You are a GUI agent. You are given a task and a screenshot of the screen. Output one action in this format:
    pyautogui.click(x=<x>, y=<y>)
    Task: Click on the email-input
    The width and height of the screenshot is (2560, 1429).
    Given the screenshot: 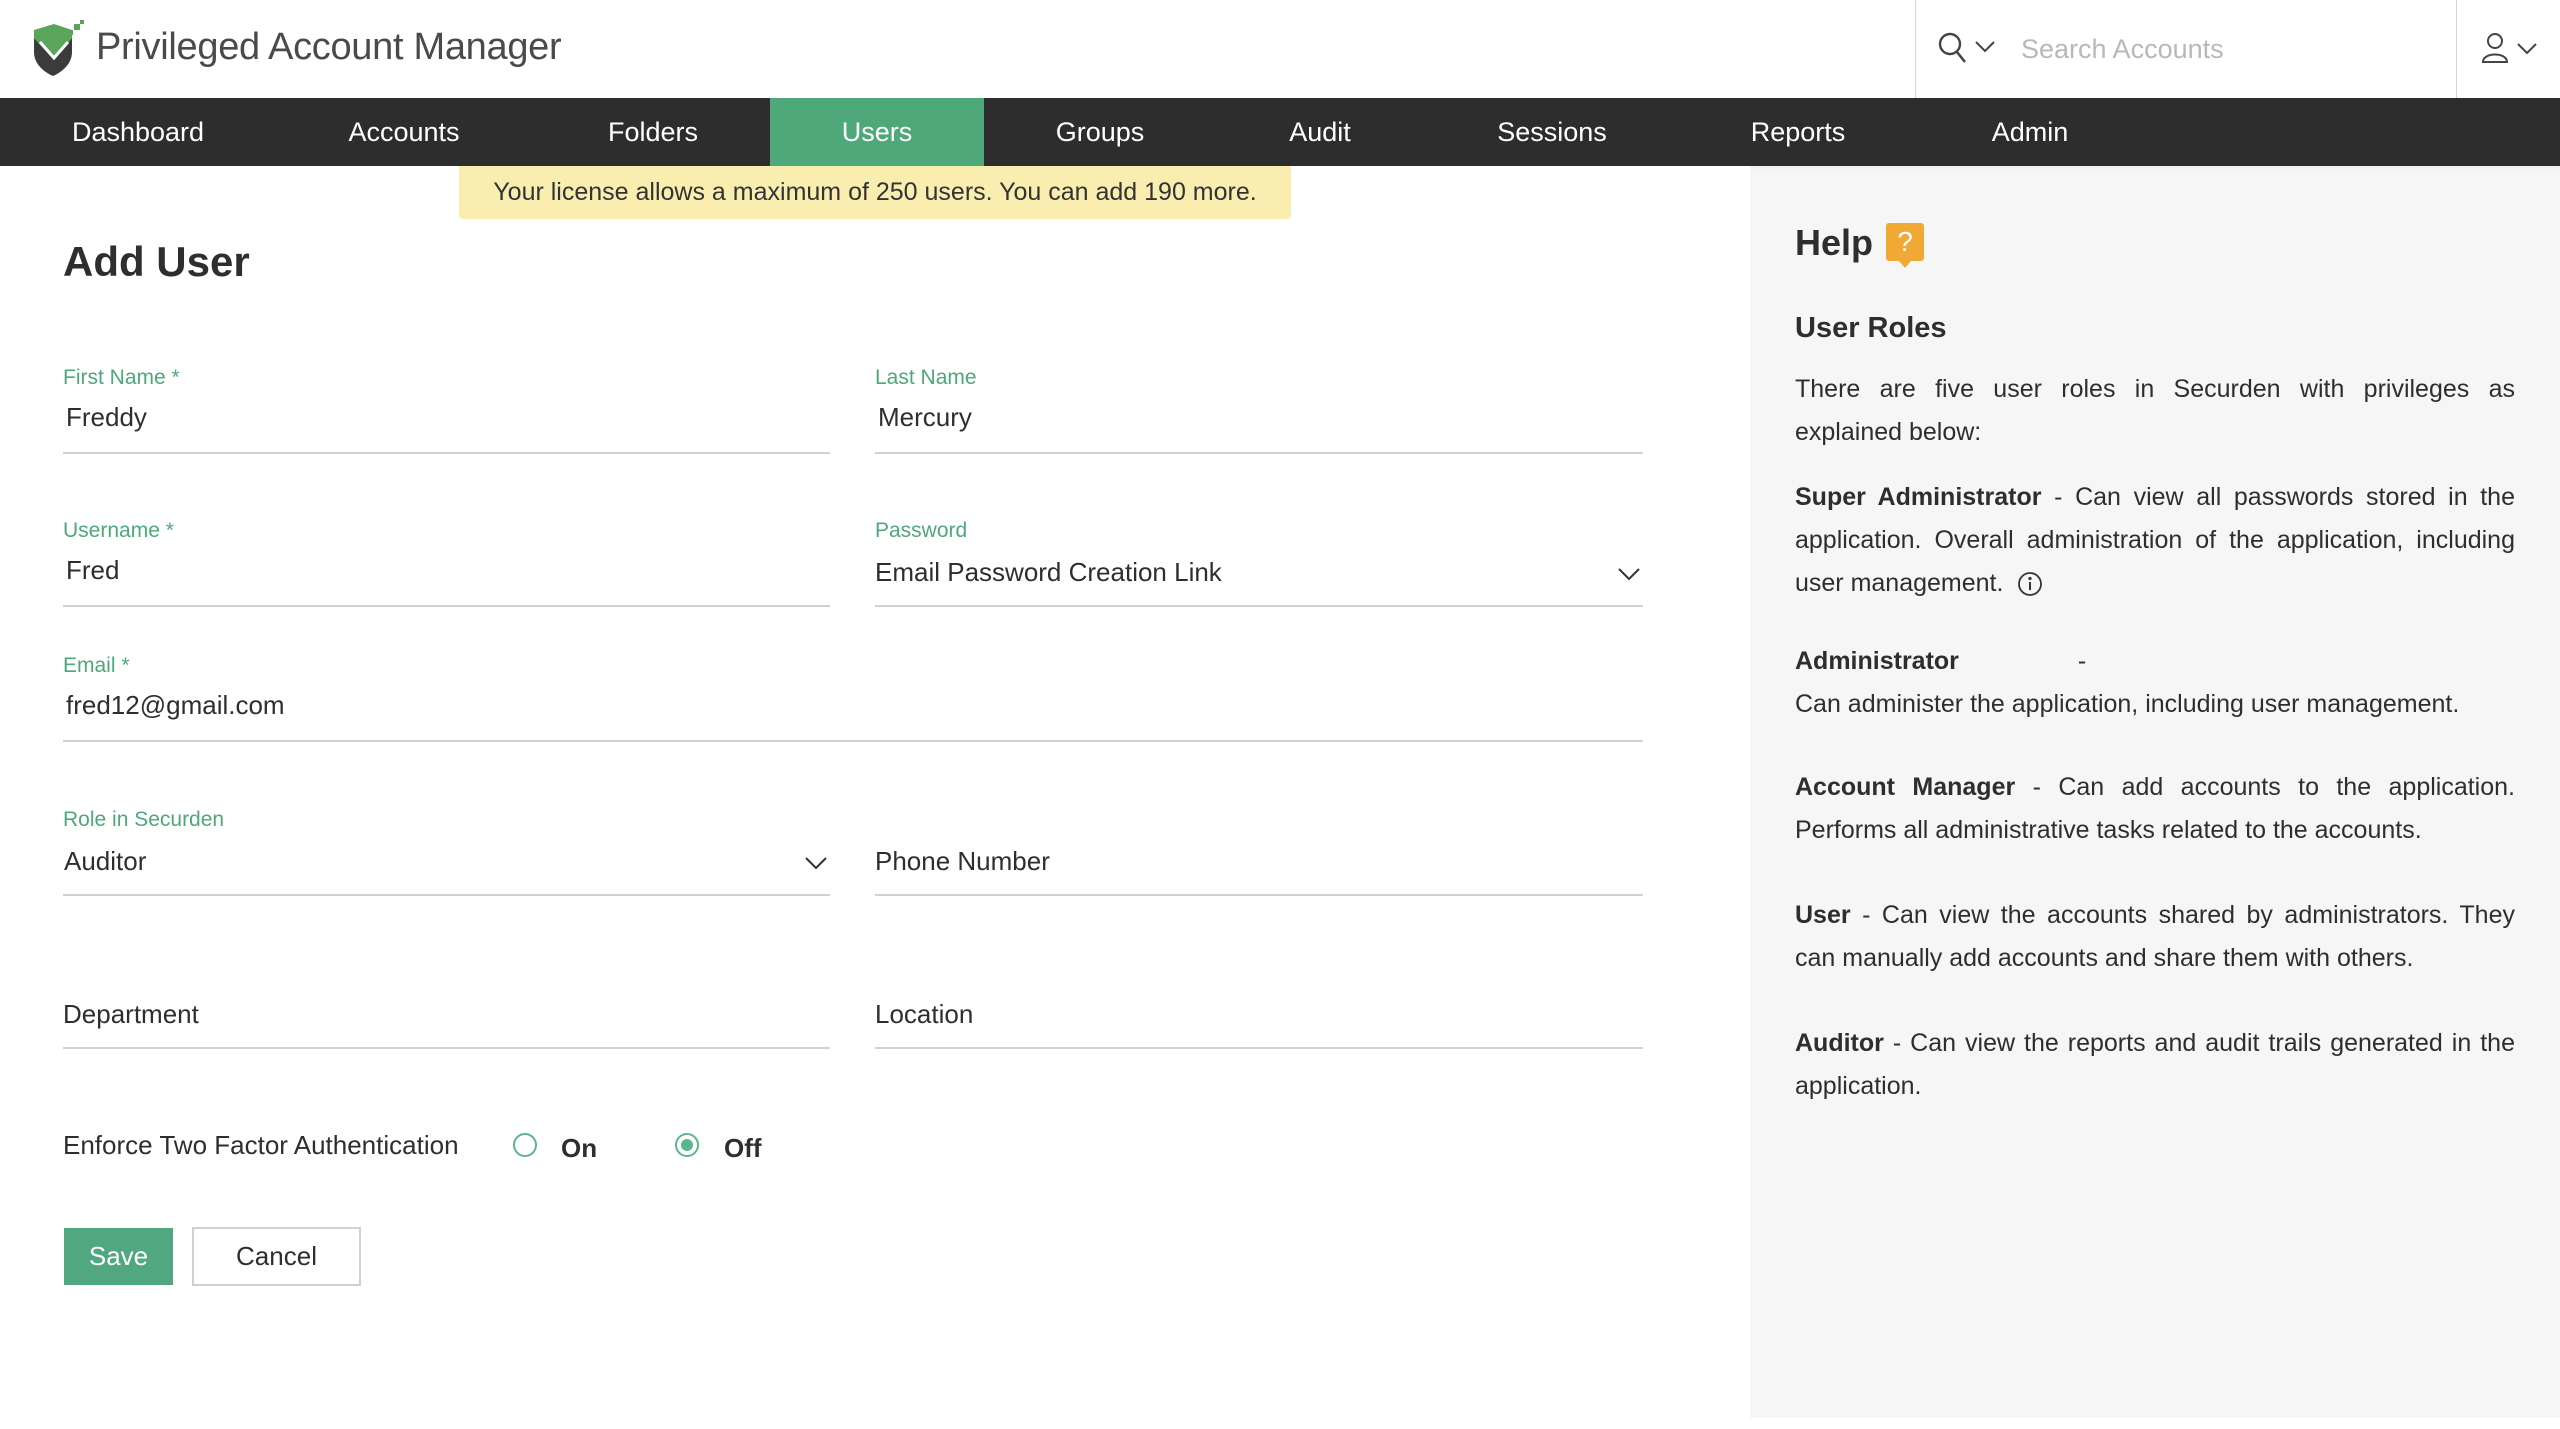 What is the action you would take?
    pyautogui.click(x=777, y=705)
    